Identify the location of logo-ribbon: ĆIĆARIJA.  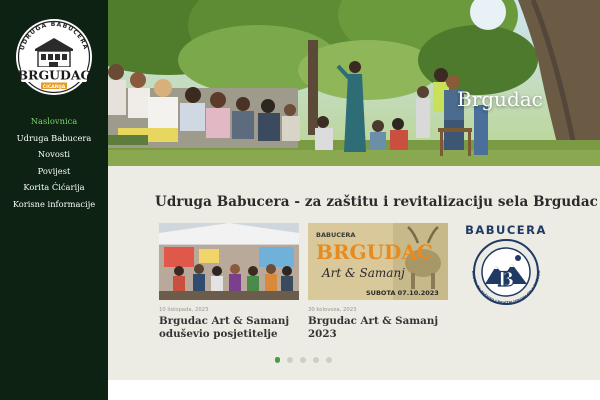
(54, 86).